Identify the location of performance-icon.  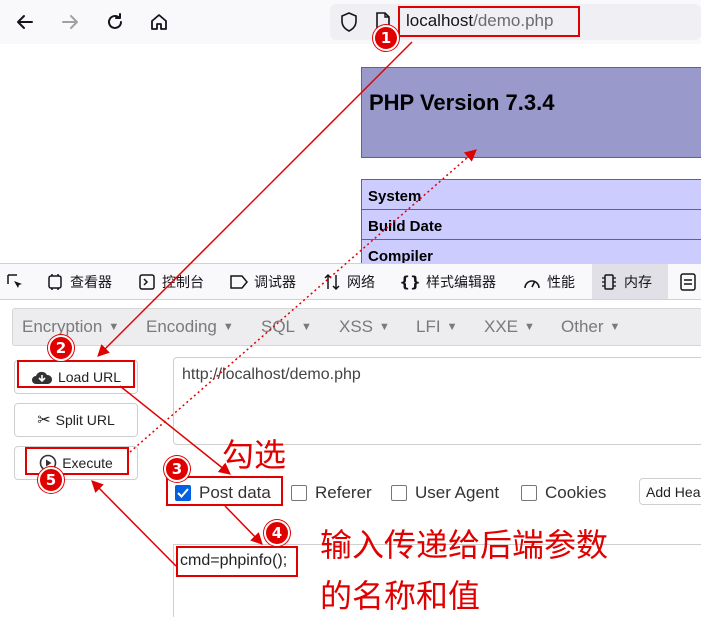
(532, 282).